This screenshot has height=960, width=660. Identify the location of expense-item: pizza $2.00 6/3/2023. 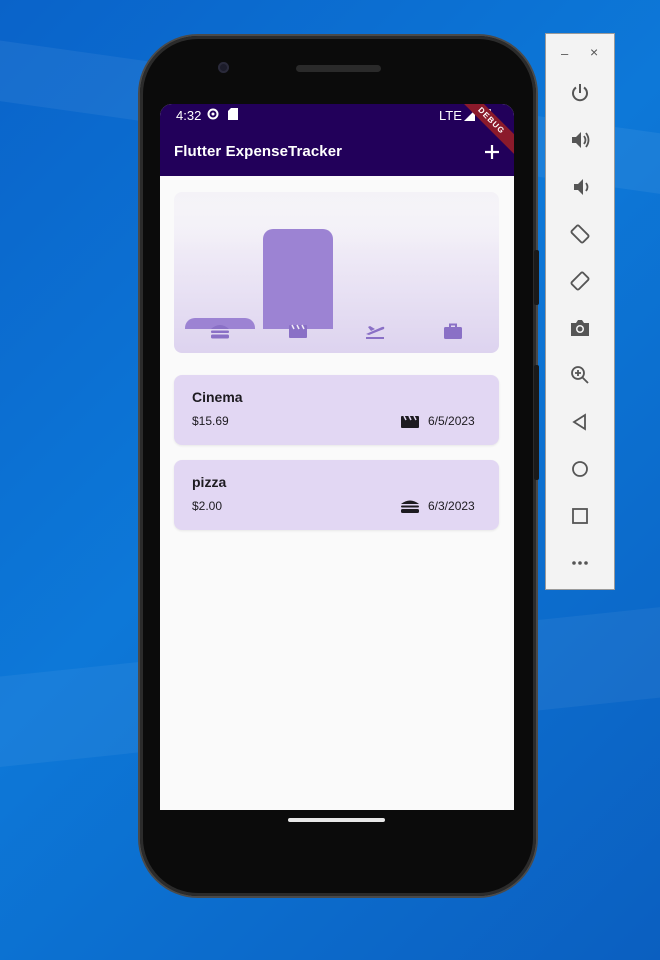
(336, 495).